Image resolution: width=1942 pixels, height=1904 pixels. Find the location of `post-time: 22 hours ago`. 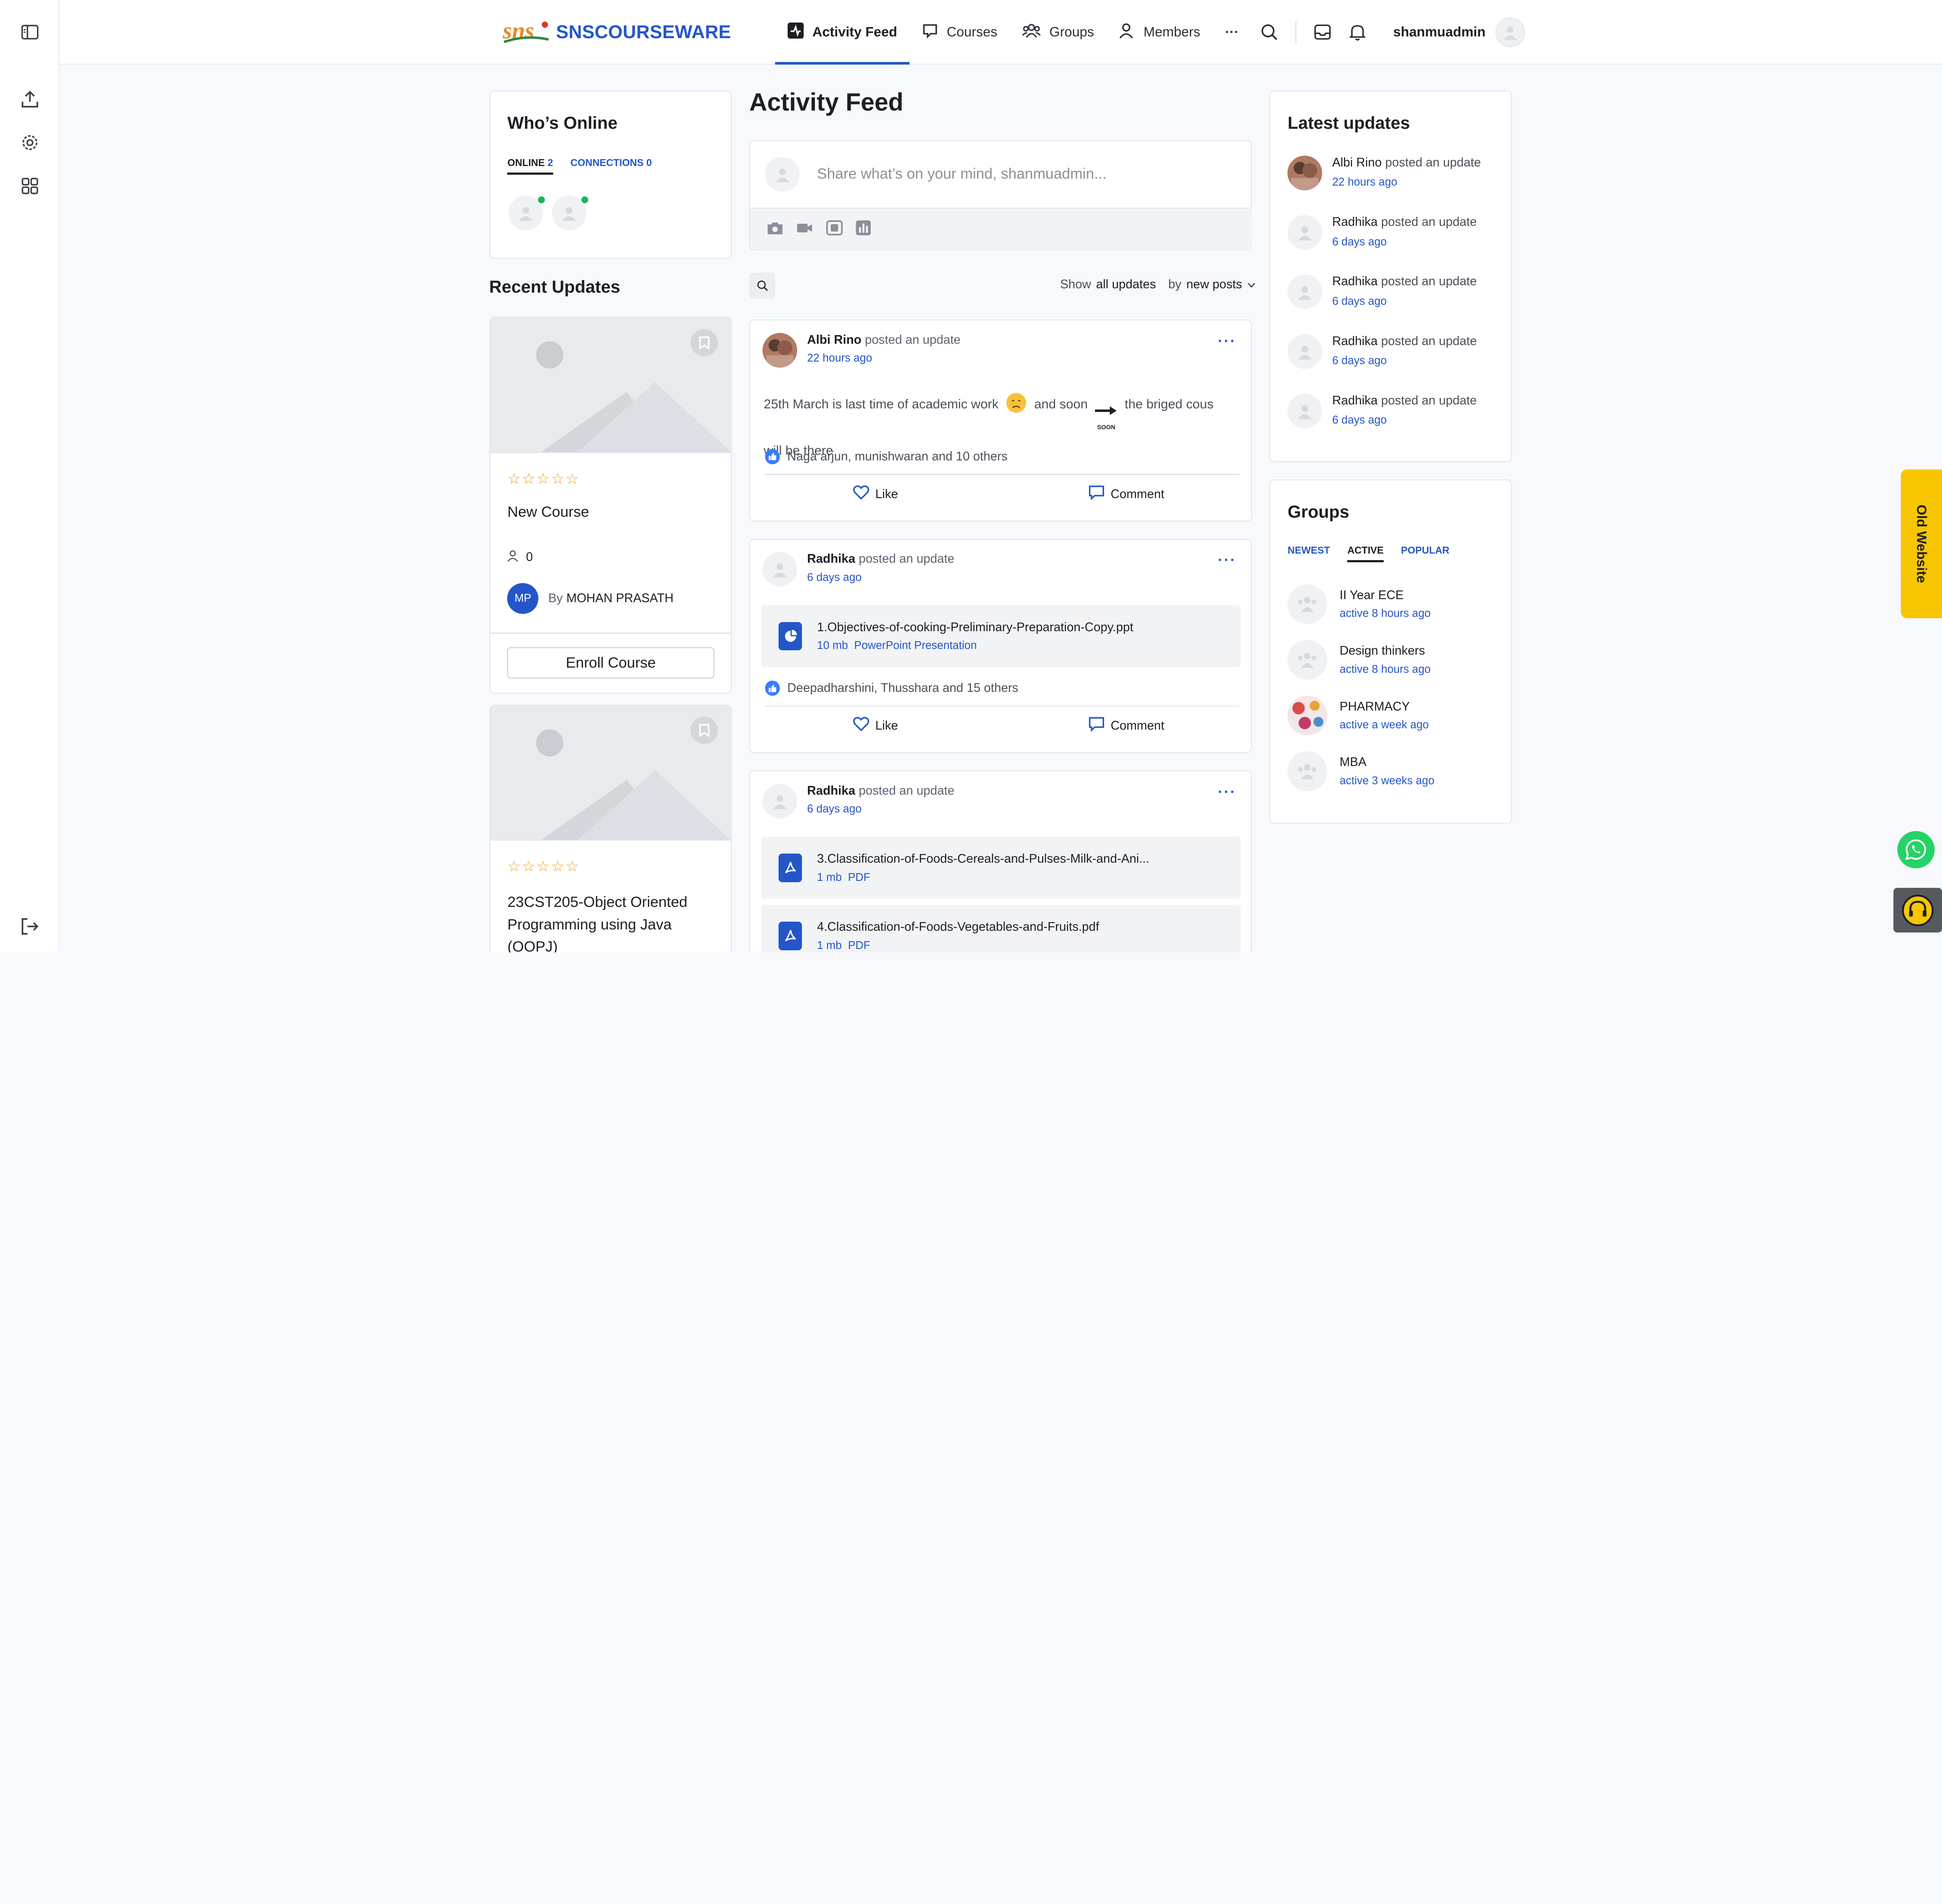

post-time: 22 hours ago is located at coordinates (884, 358).